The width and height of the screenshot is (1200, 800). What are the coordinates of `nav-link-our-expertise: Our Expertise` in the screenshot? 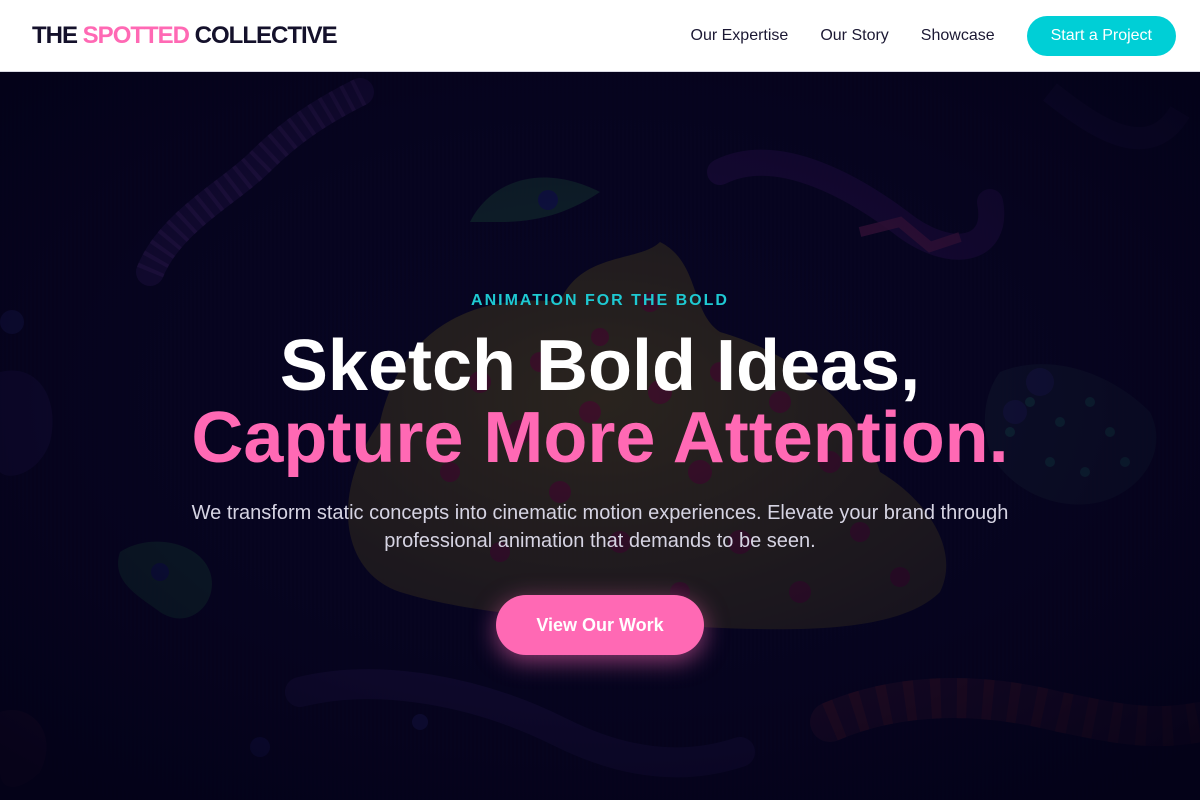 It's located at (740, 36).